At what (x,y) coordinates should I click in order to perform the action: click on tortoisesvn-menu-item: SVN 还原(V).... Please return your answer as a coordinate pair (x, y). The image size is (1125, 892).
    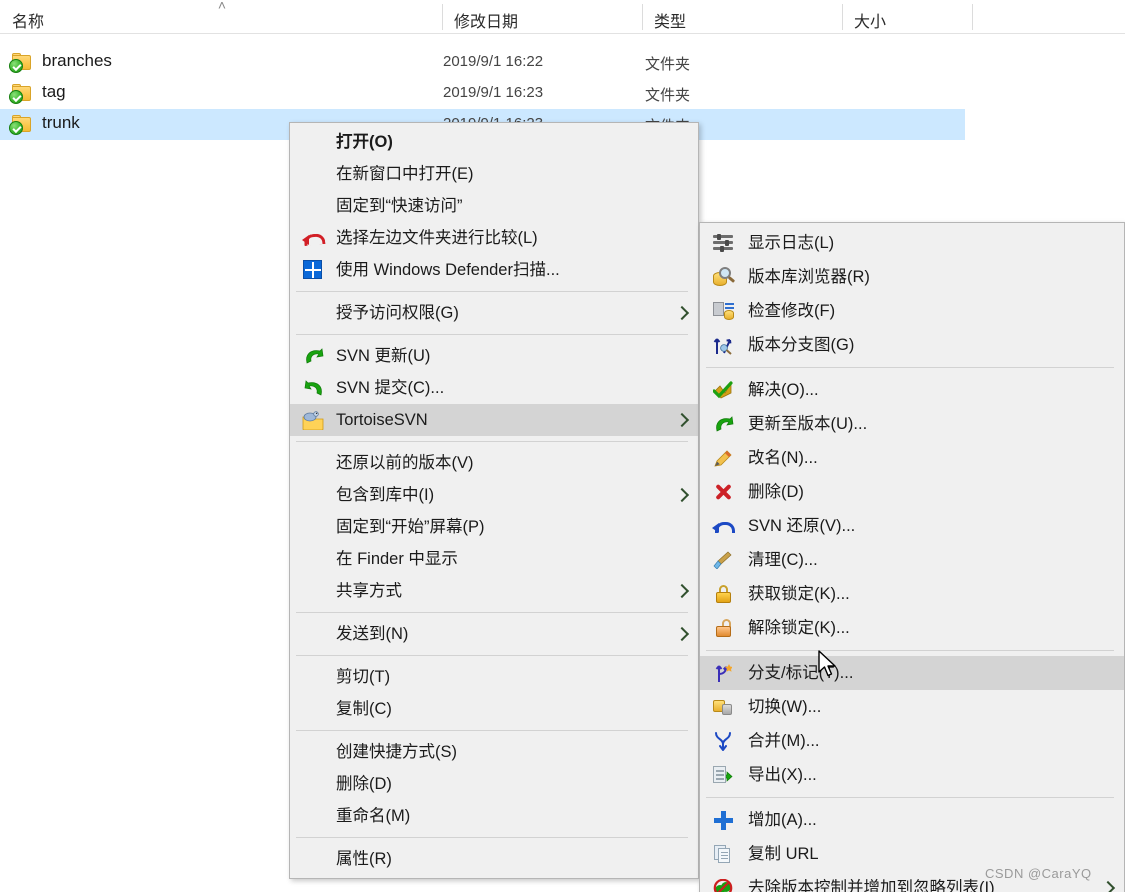
    Looking at the image, I should click on (912, 526).